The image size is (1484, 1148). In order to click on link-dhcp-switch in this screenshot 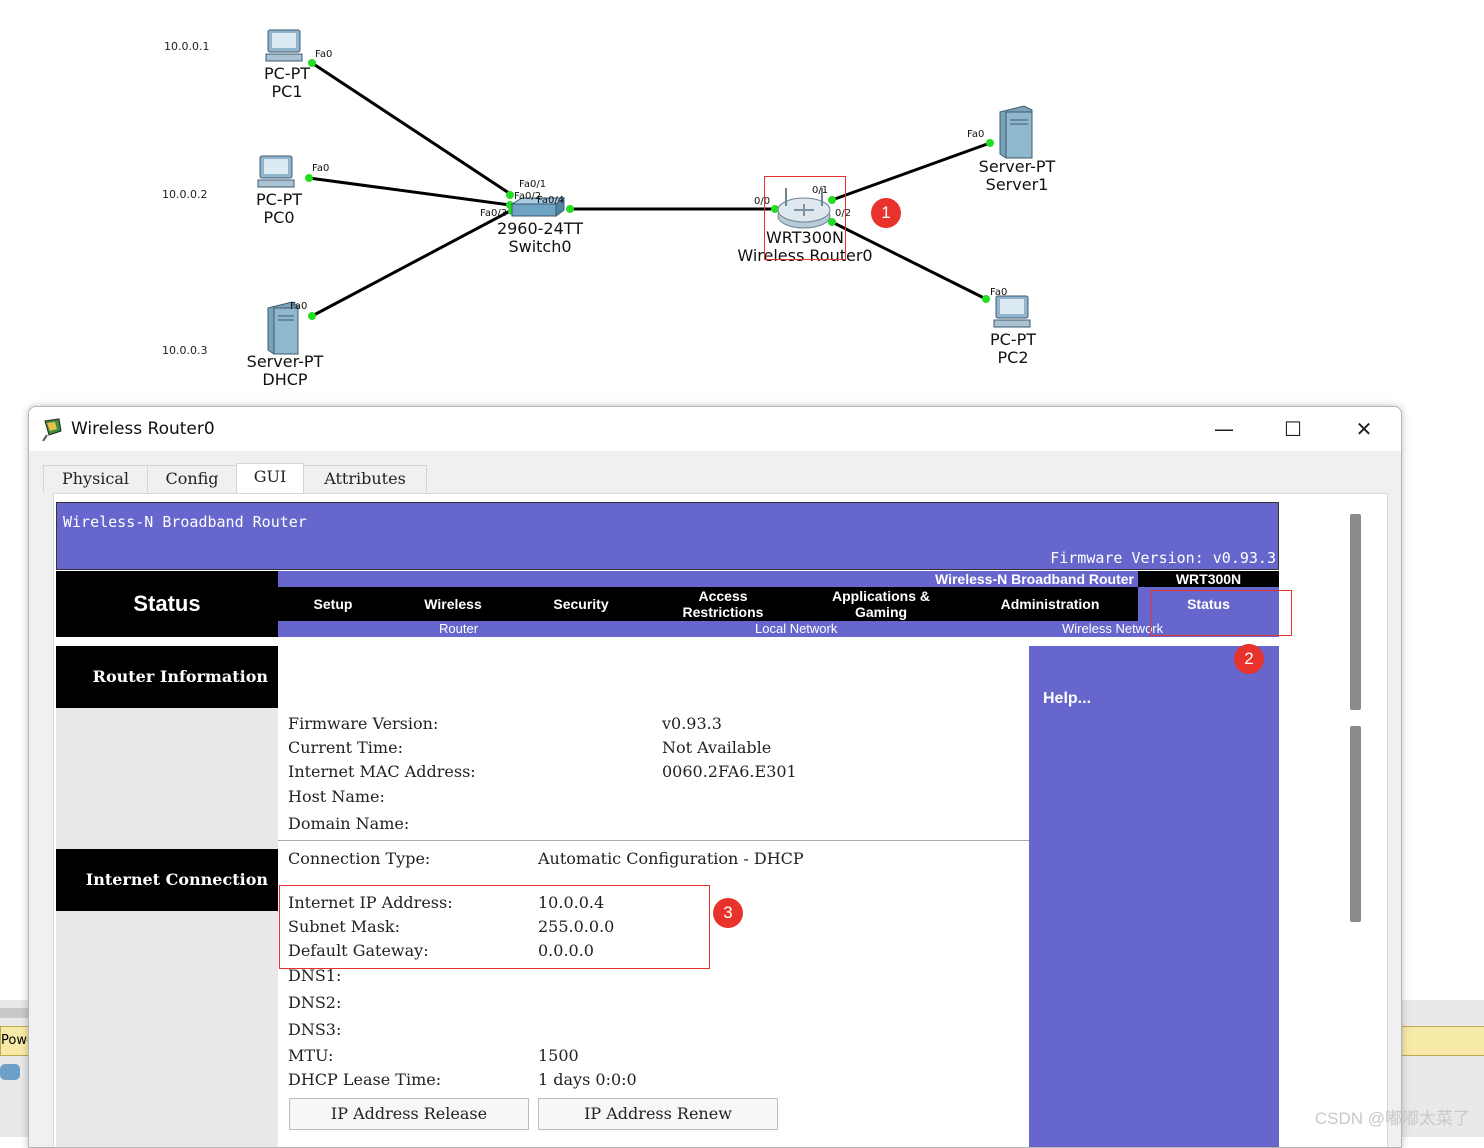, I will do `click(412, 263)`.